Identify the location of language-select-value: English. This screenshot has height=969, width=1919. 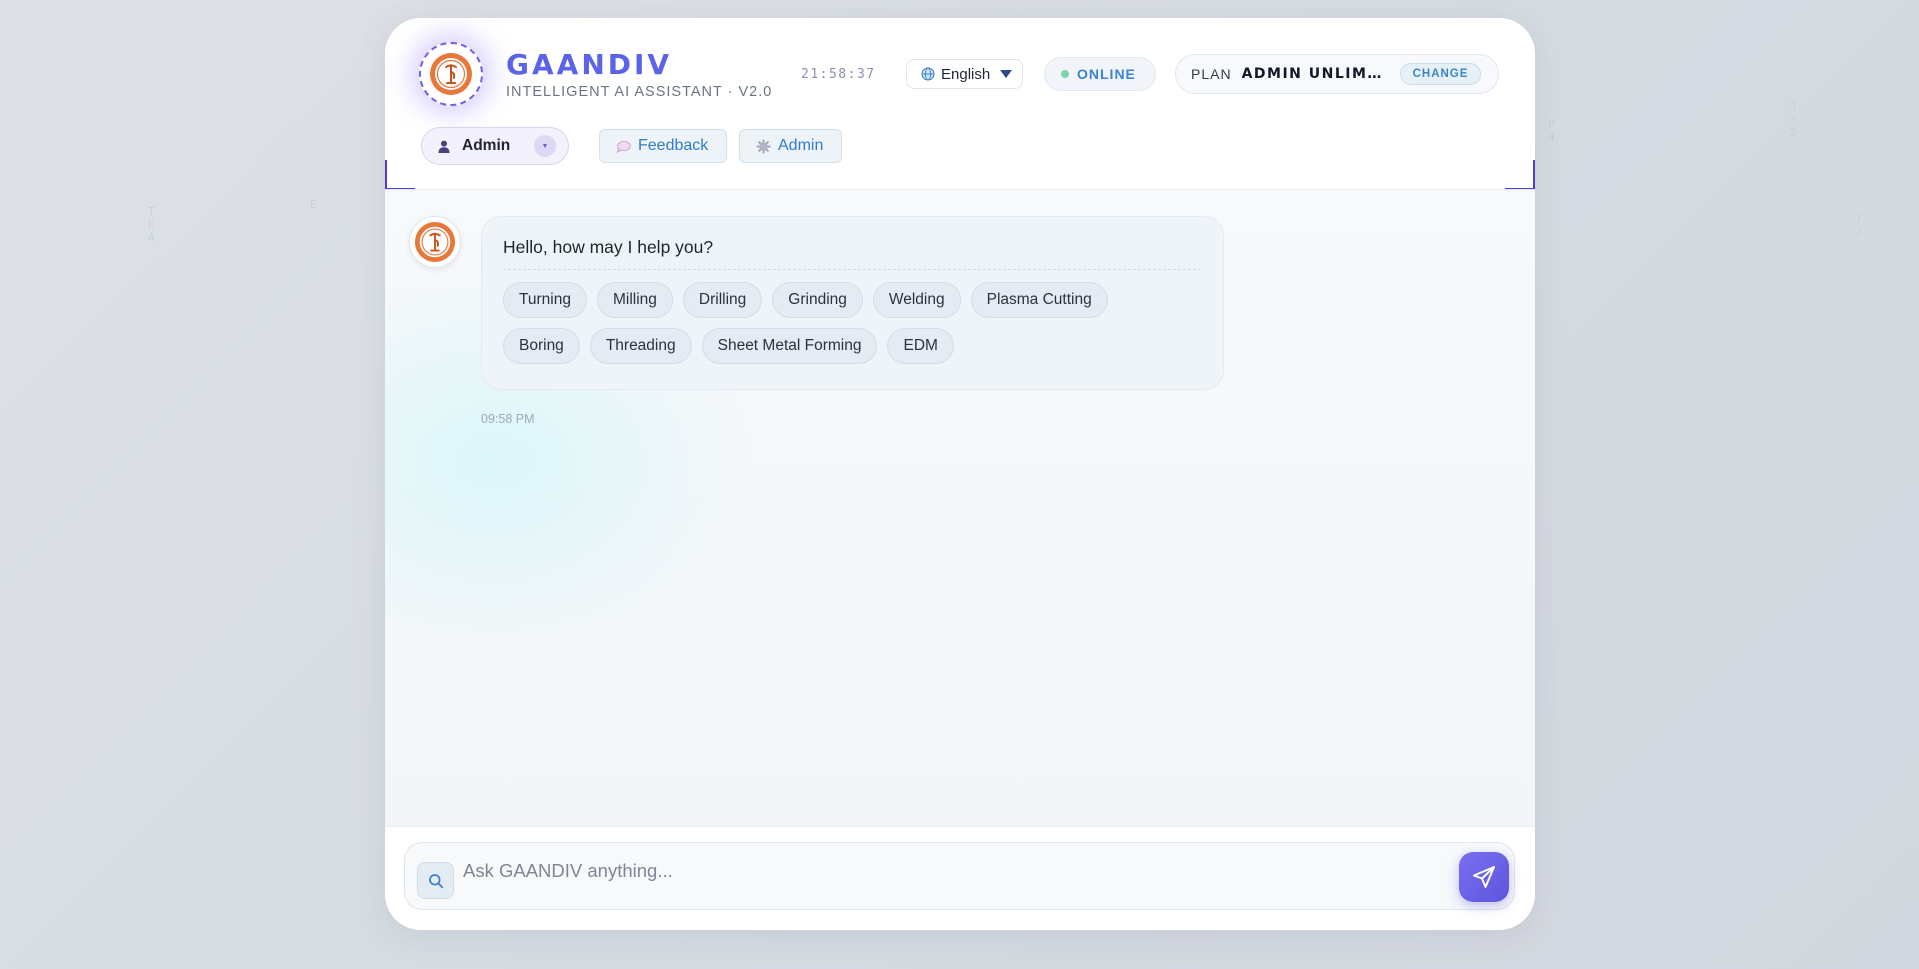
(966, 74).